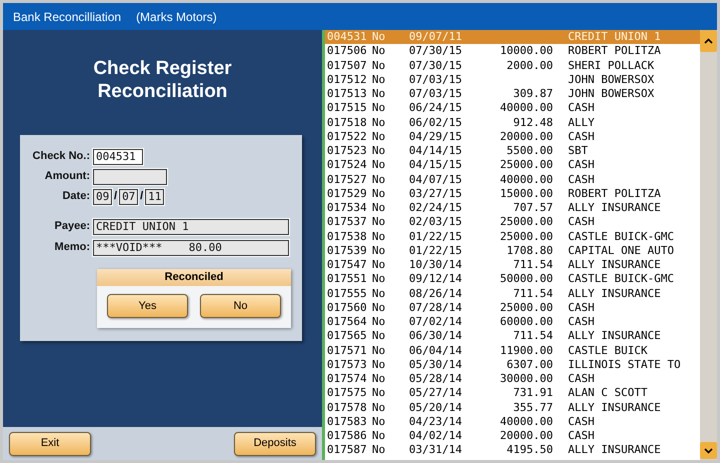  I want to click on check-row: 017583 No 04/23/14 40000.00 CASH, so click(512, 421).